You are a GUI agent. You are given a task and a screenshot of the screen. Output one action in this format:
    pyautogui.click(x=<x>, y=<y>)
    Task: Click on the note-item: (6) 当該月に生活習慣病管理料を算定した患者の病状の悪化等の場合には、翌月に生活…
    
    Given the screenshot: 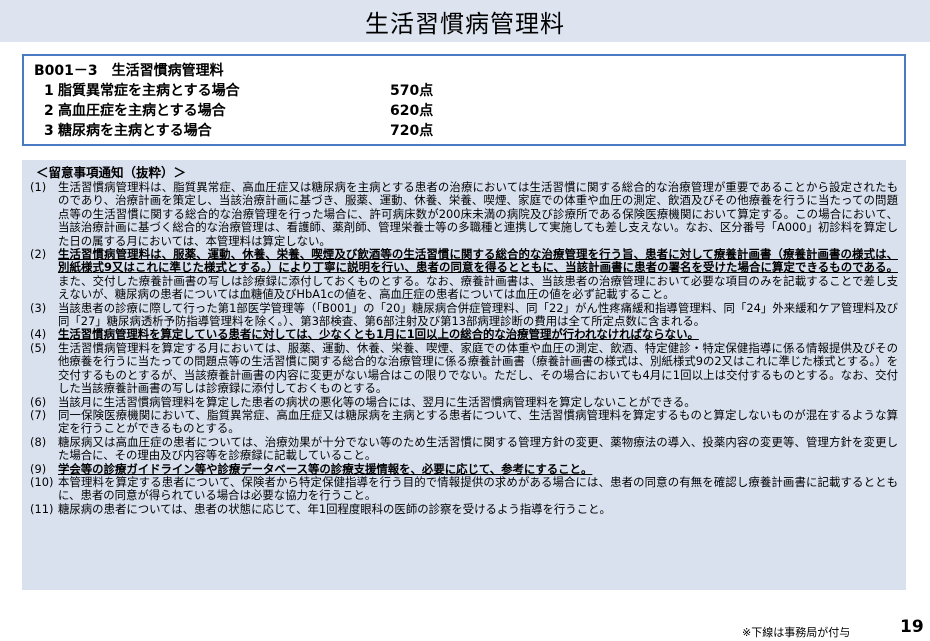 What is the action you would take?
    pyautogui.click(x=464, y=401)
    